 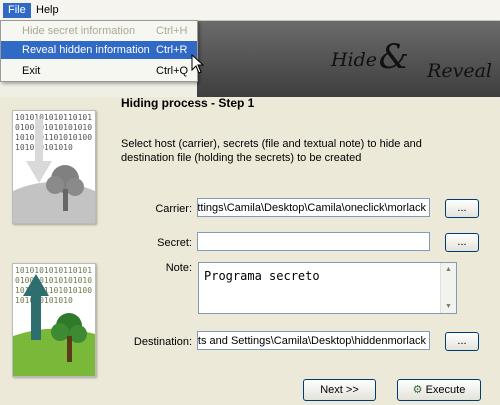 What do you see at coordinates (178, 268) in the screenshot?
I see `note-label: Note:` at bounding box center [178, 268].